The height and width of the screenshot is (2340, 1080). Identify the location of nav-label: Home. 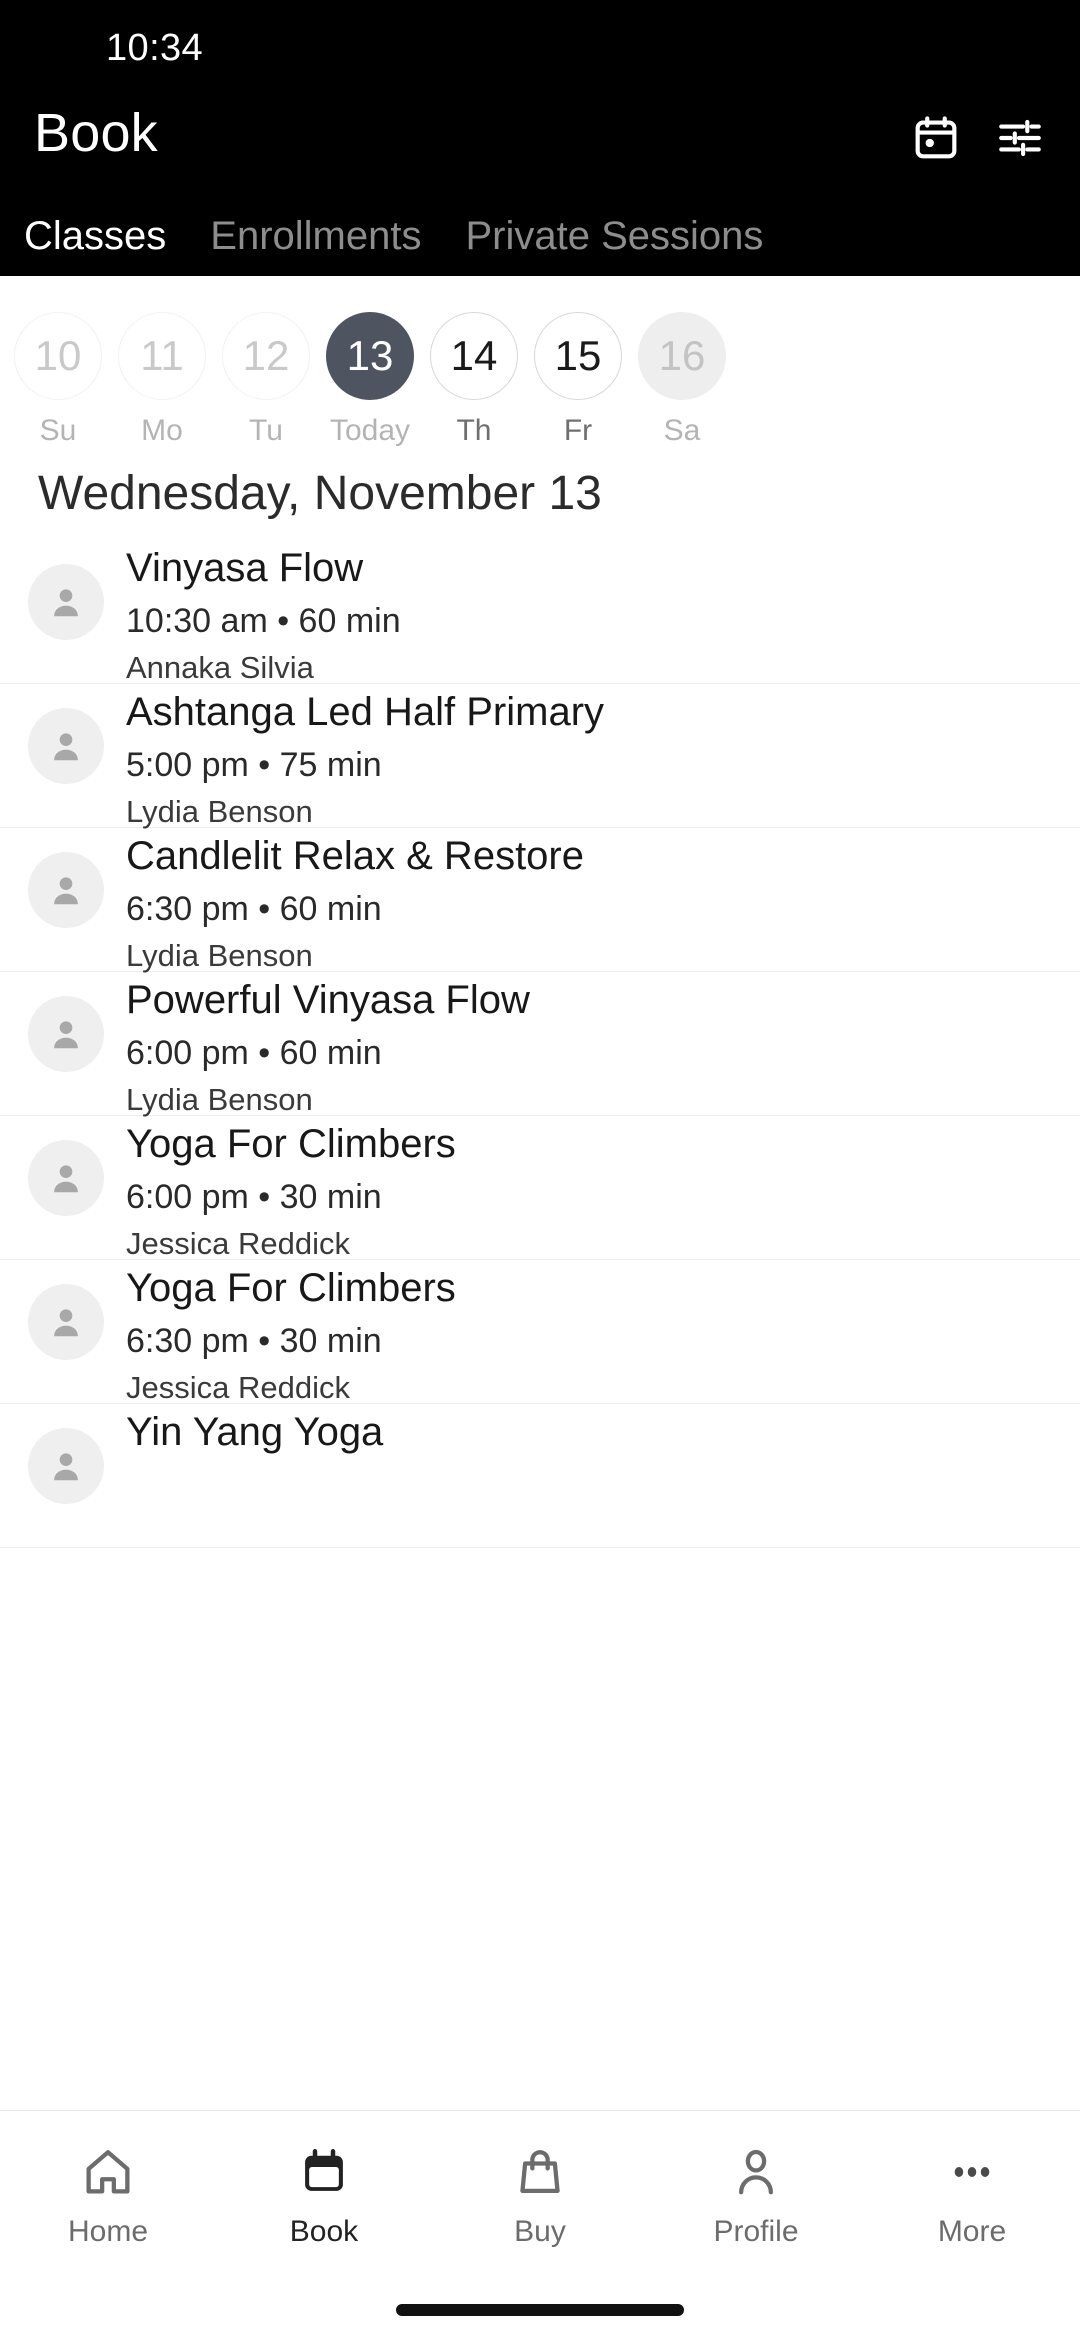
(108, 2231).